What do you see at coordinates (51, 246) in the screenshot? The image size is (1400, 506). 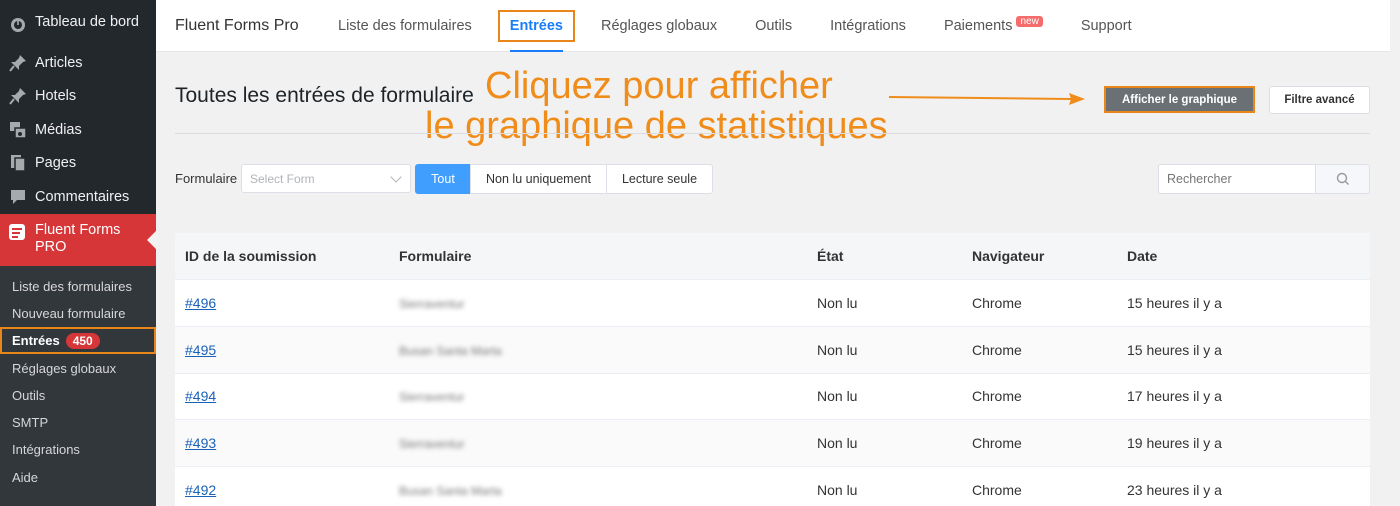 I see `fluent-forms-label-line2: PRO` at bounding box center [51, 246].